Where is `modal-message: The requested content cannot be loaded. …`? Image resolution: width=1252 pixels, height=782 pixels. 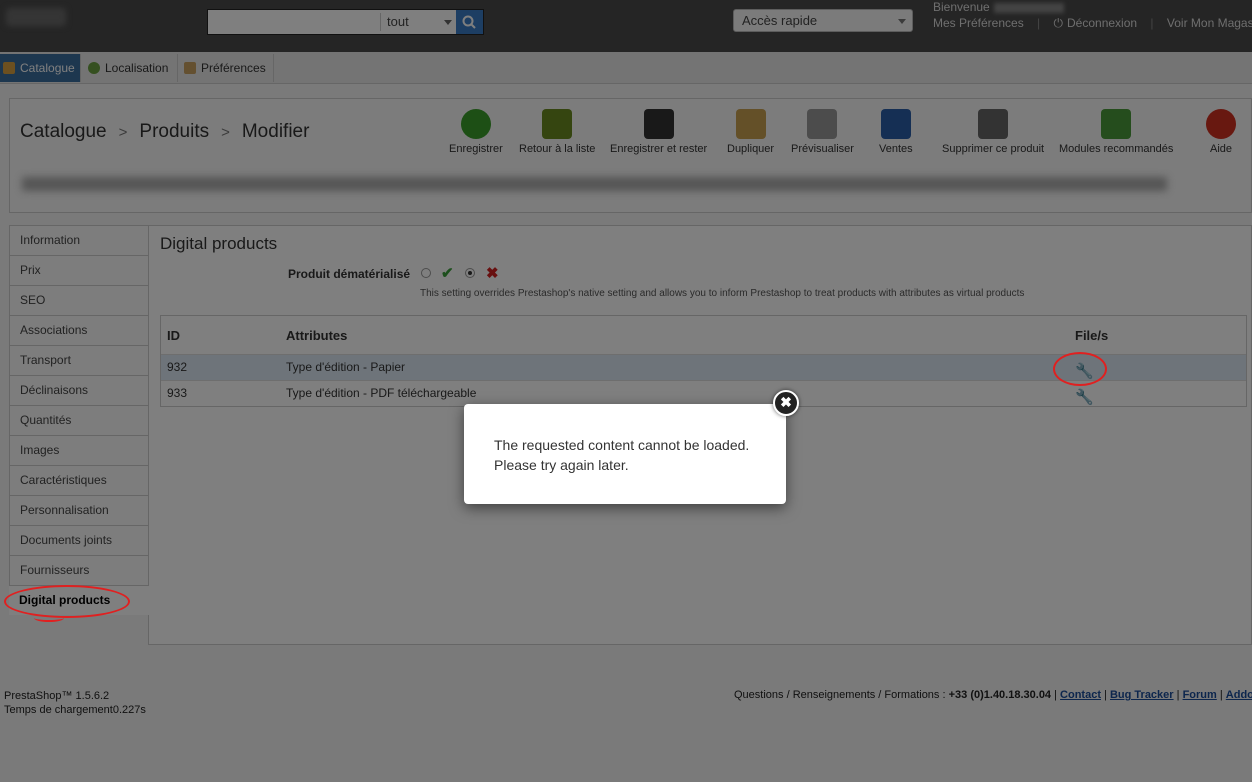 modal-message: The requested content cannot be loaded. … is located at coordinates (622, 455).